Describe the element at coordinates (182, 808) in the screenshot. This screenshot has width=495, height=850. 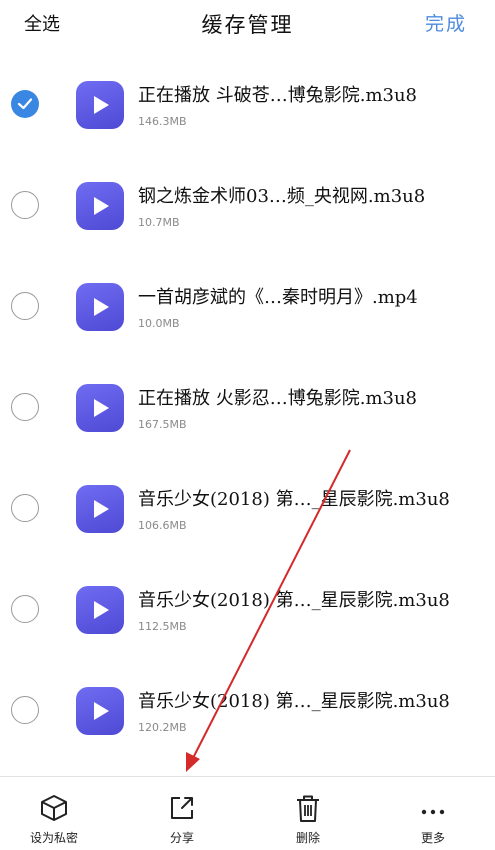
I see `share-icon` at that location.